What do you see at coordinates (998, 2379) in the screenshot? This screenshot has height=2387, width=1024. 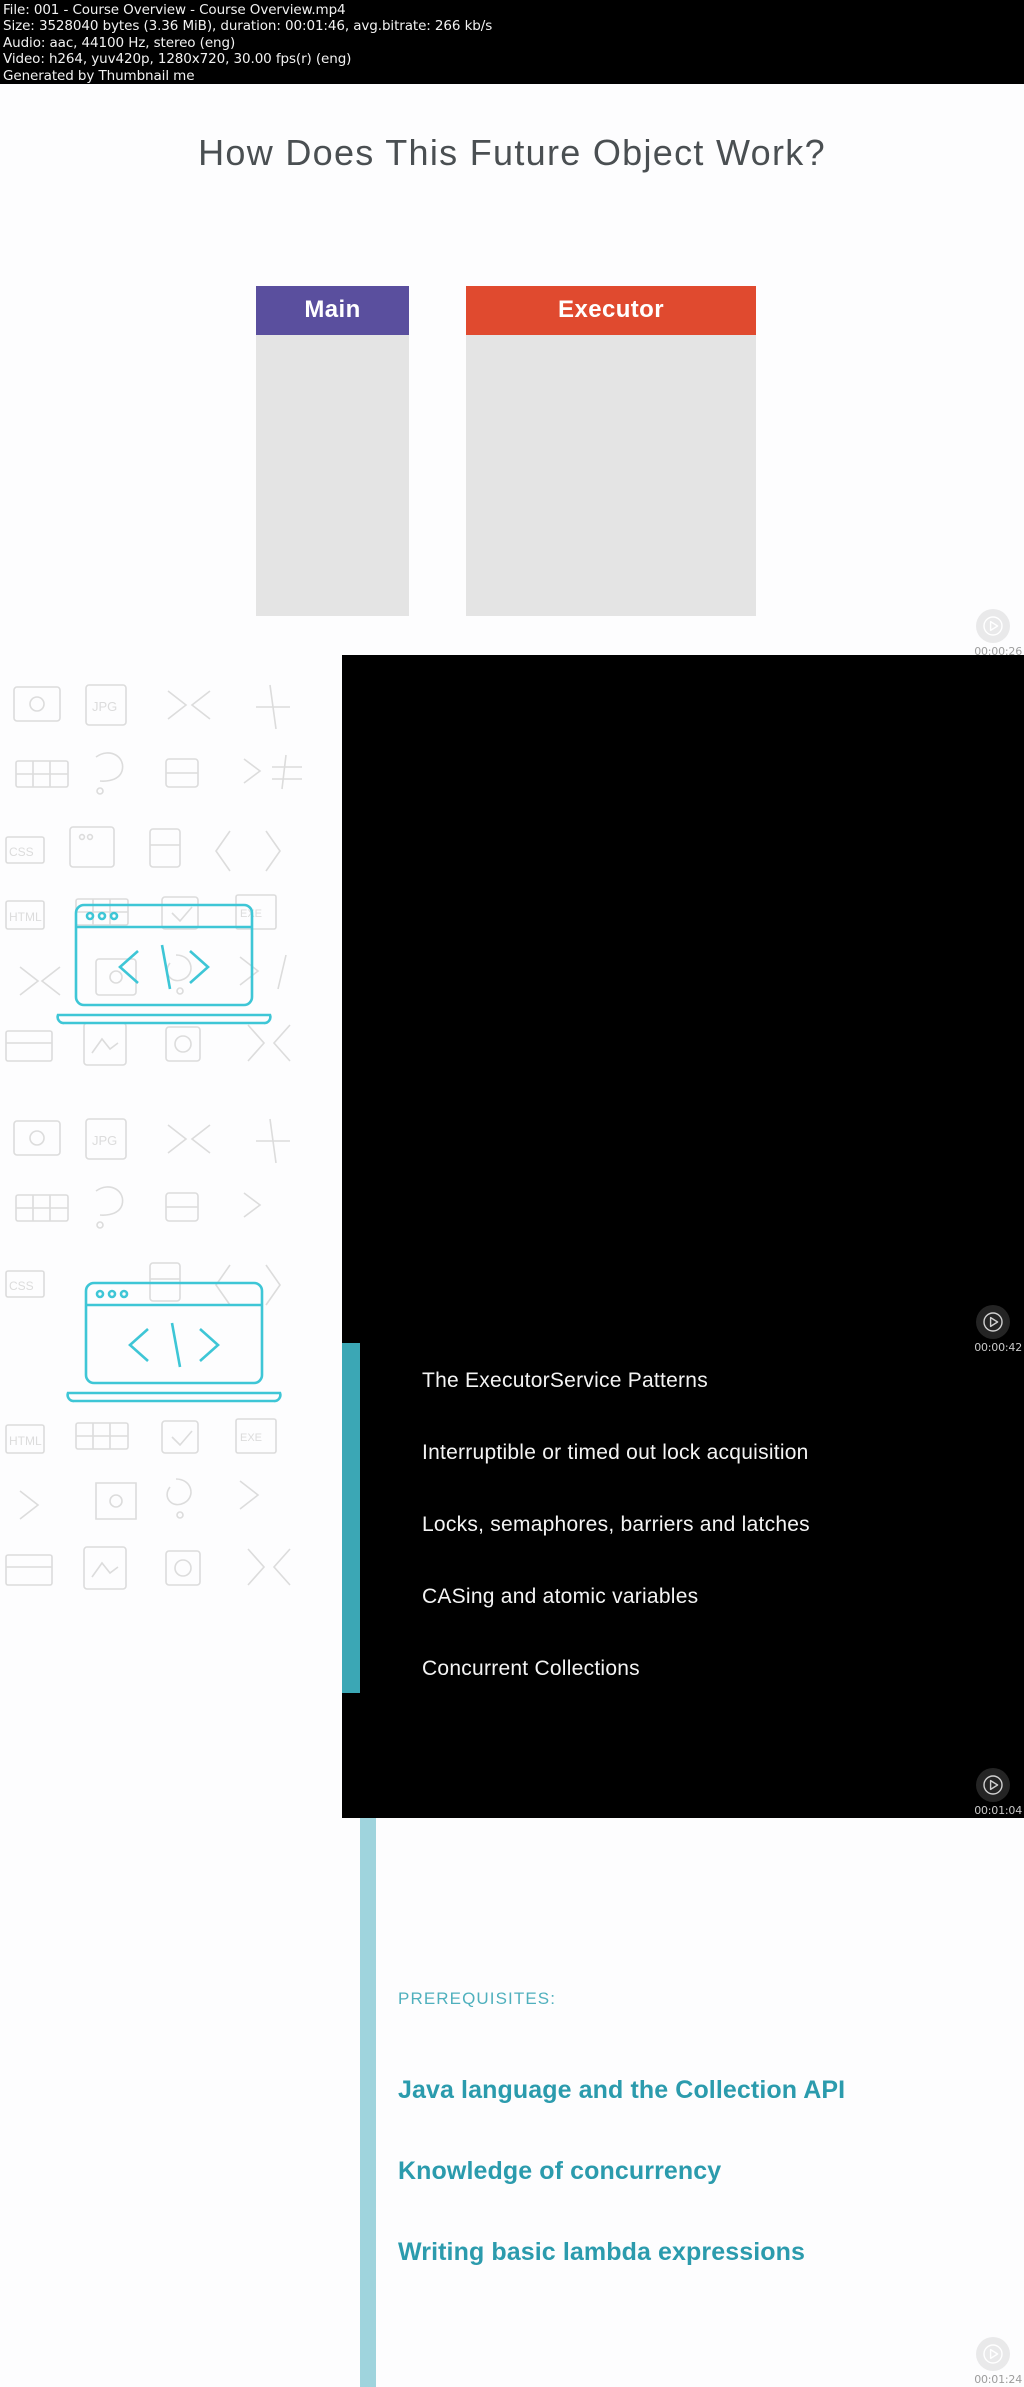 I see `frame-timestamp: 00:01:24` at bounding box center [998, 2379].